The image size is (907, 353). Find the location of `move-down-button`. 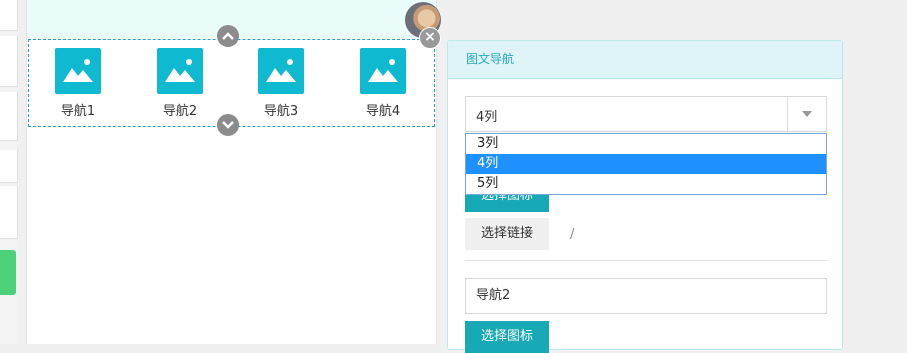

move-down-button is located at coordinates (228, 125).